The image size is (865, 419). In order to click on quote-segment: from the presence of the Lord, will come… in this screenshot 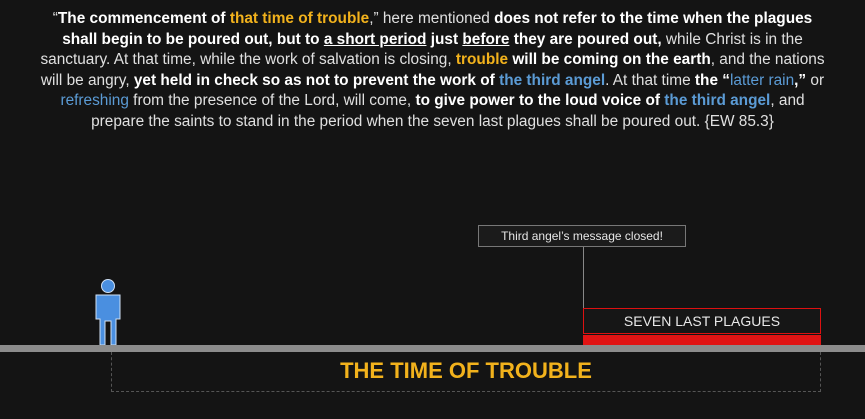, I will do `click(272, 100)`.